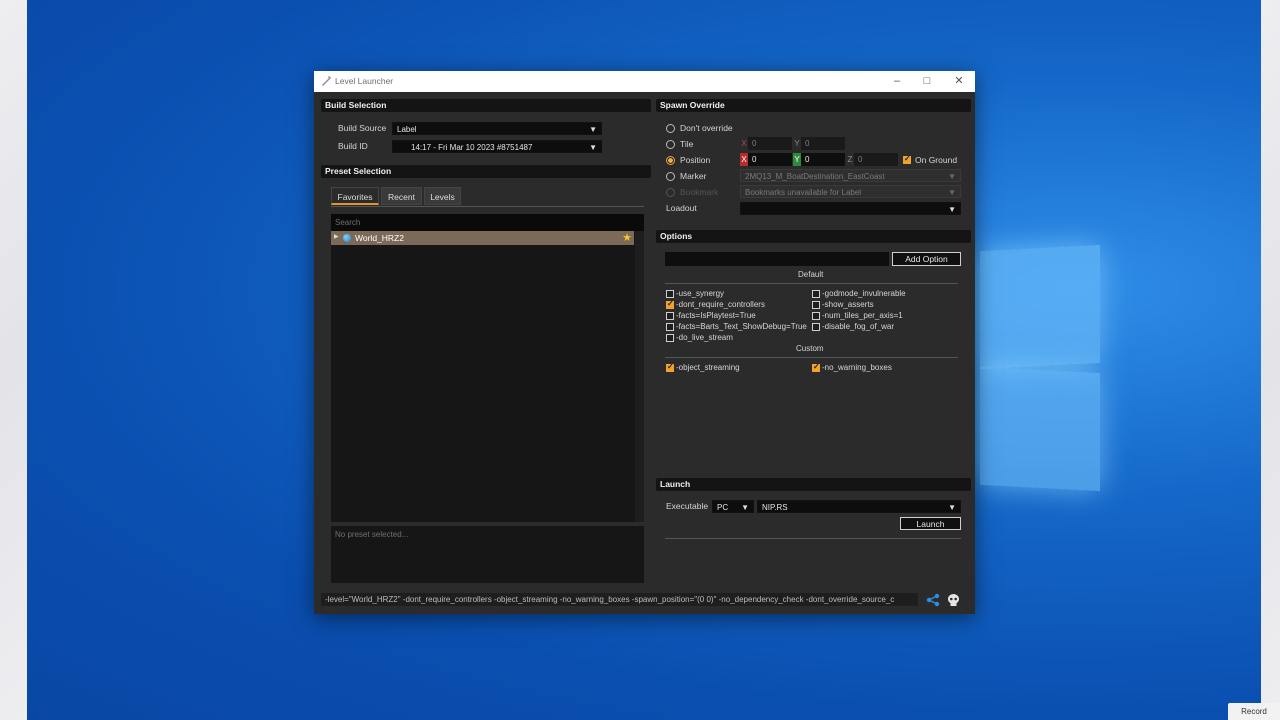 Image resolution: width=1280 pixels, height=720 pixels. What do you see at coordinates (442, 196) in the screenshot?
I see `tab-levels: Levels` at bounding box center [442, 196].